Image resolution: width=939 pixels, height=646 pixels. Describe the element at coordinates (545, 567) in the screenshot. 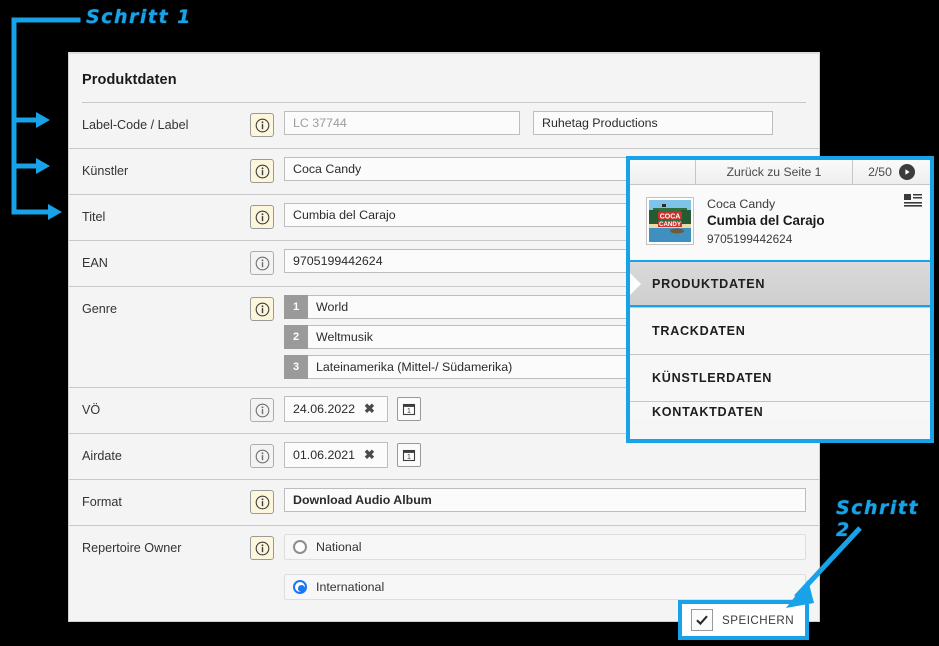

I see `repertoire-owner-radio-group: National International` at that location.